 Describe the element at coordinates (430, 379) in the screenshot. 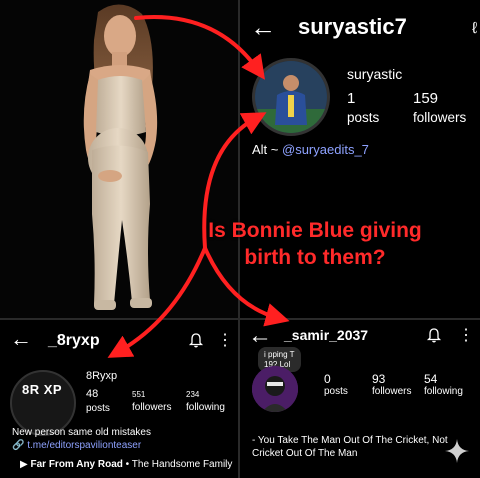

I see `following-count: 54` at that location.